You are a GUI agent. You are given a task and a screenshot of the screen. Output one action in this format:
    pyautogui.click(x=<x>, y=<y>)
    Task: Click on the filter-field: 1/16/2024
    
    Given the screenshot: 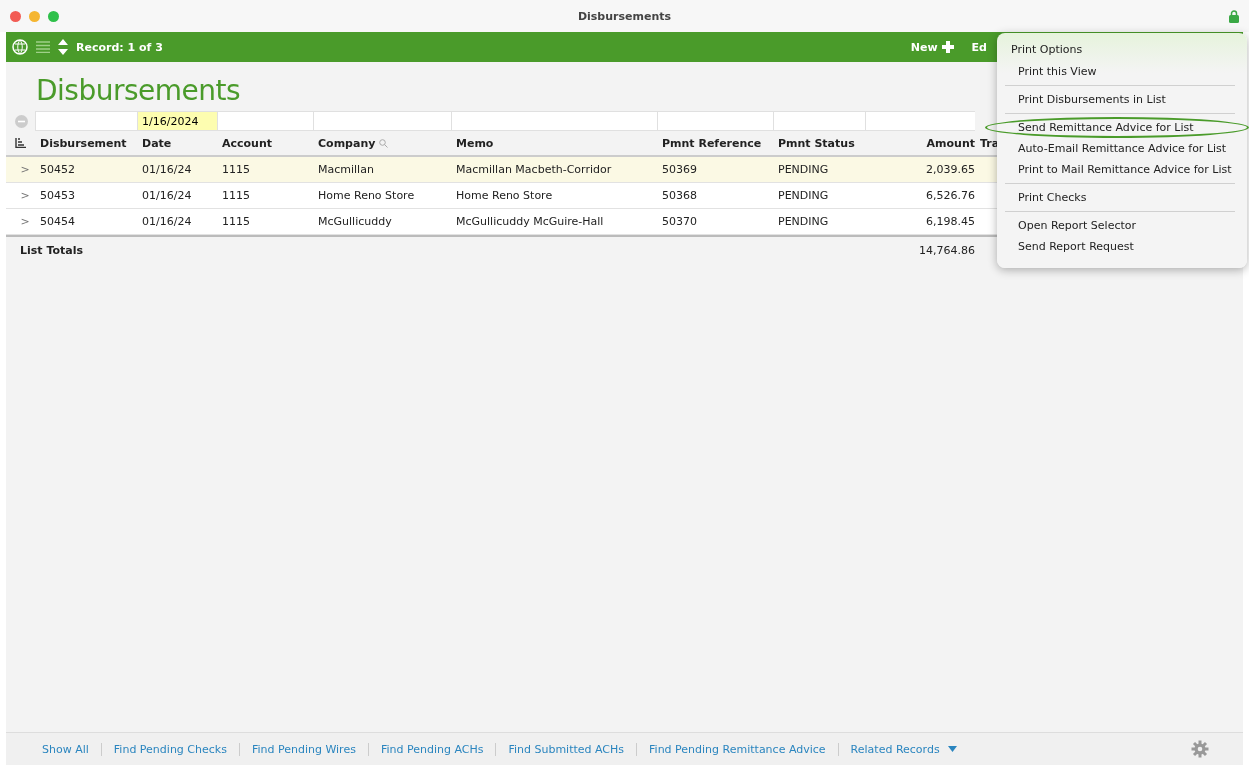 What is the action you would take?
    pyautogui.click(x=177, y=121)
    